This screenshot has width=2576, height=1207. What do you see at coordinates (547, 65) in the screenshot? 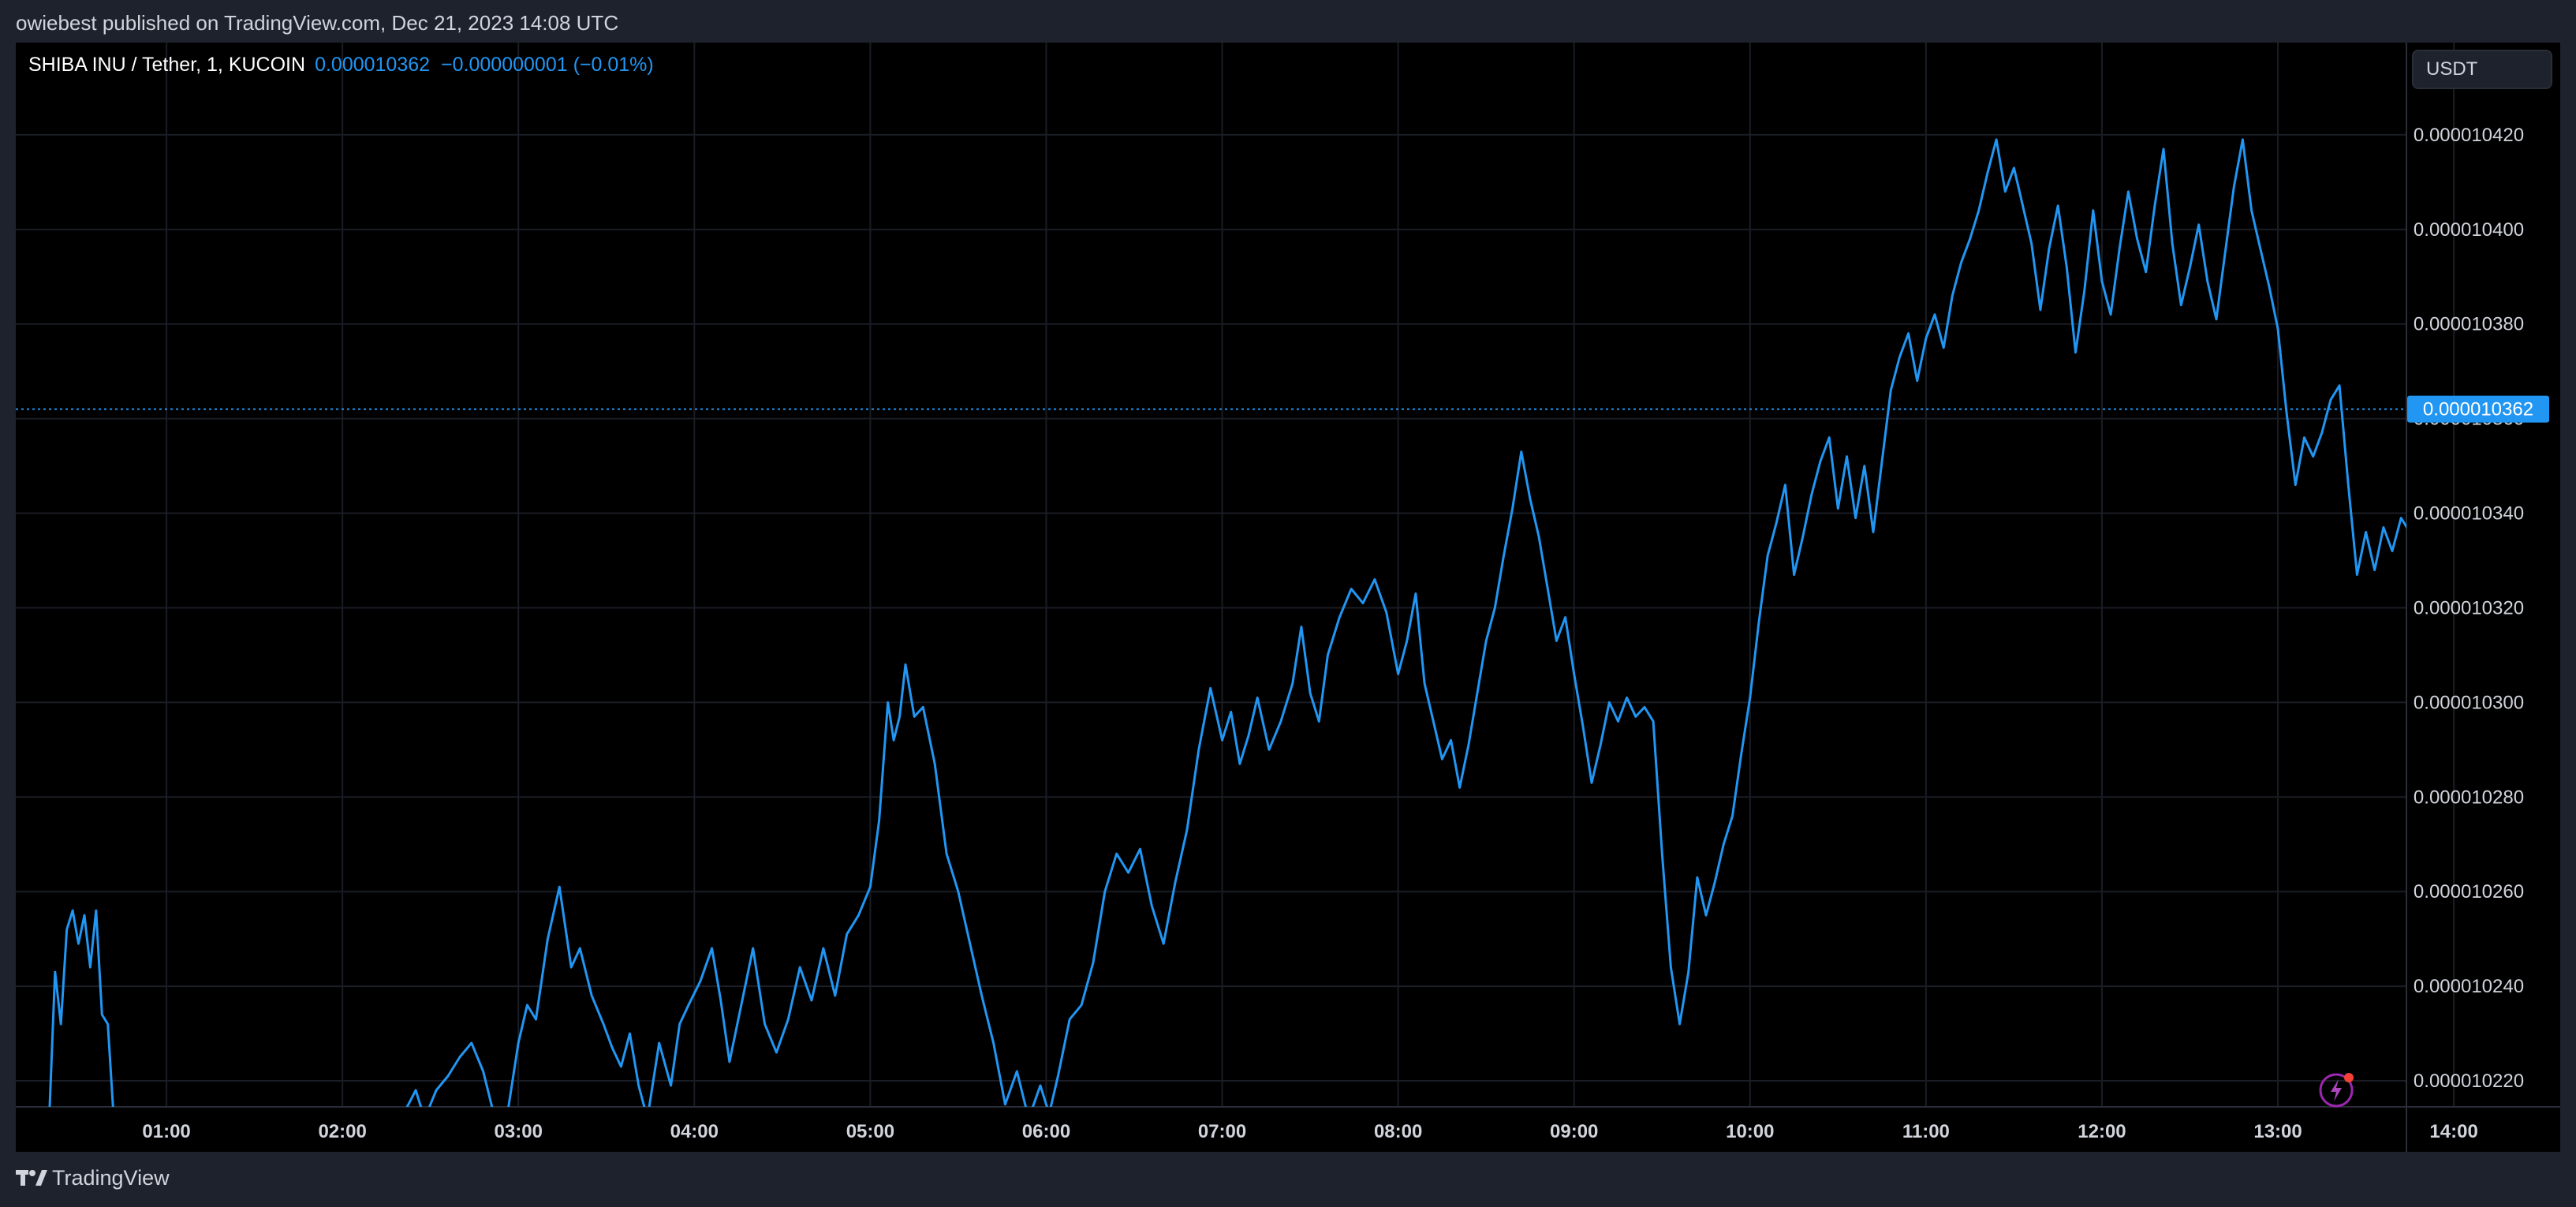
I see `legend-change: −0.000000001 (−0.01%)` at bounding box center [547, 65].